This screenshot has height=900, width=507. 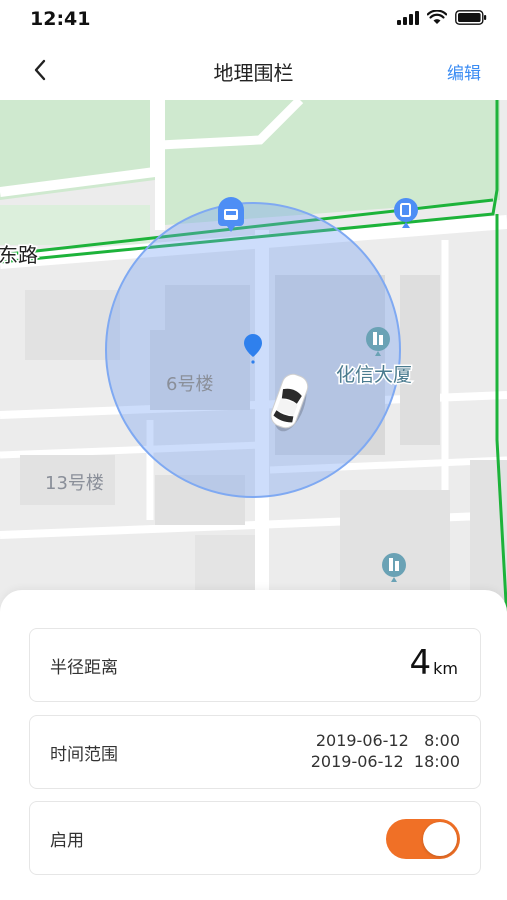 I want to click on map-label-building-13: 13号楼, so click(x=74, y=483).